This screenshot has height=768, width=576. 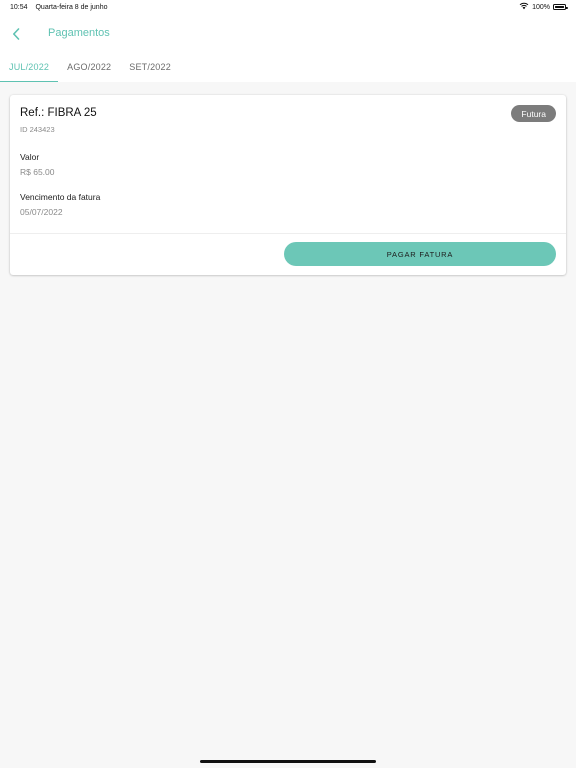 What do you see at coordinates (524, 7) in the screenshot?
I see `wifi-icon` at bounding box center [524, 7].